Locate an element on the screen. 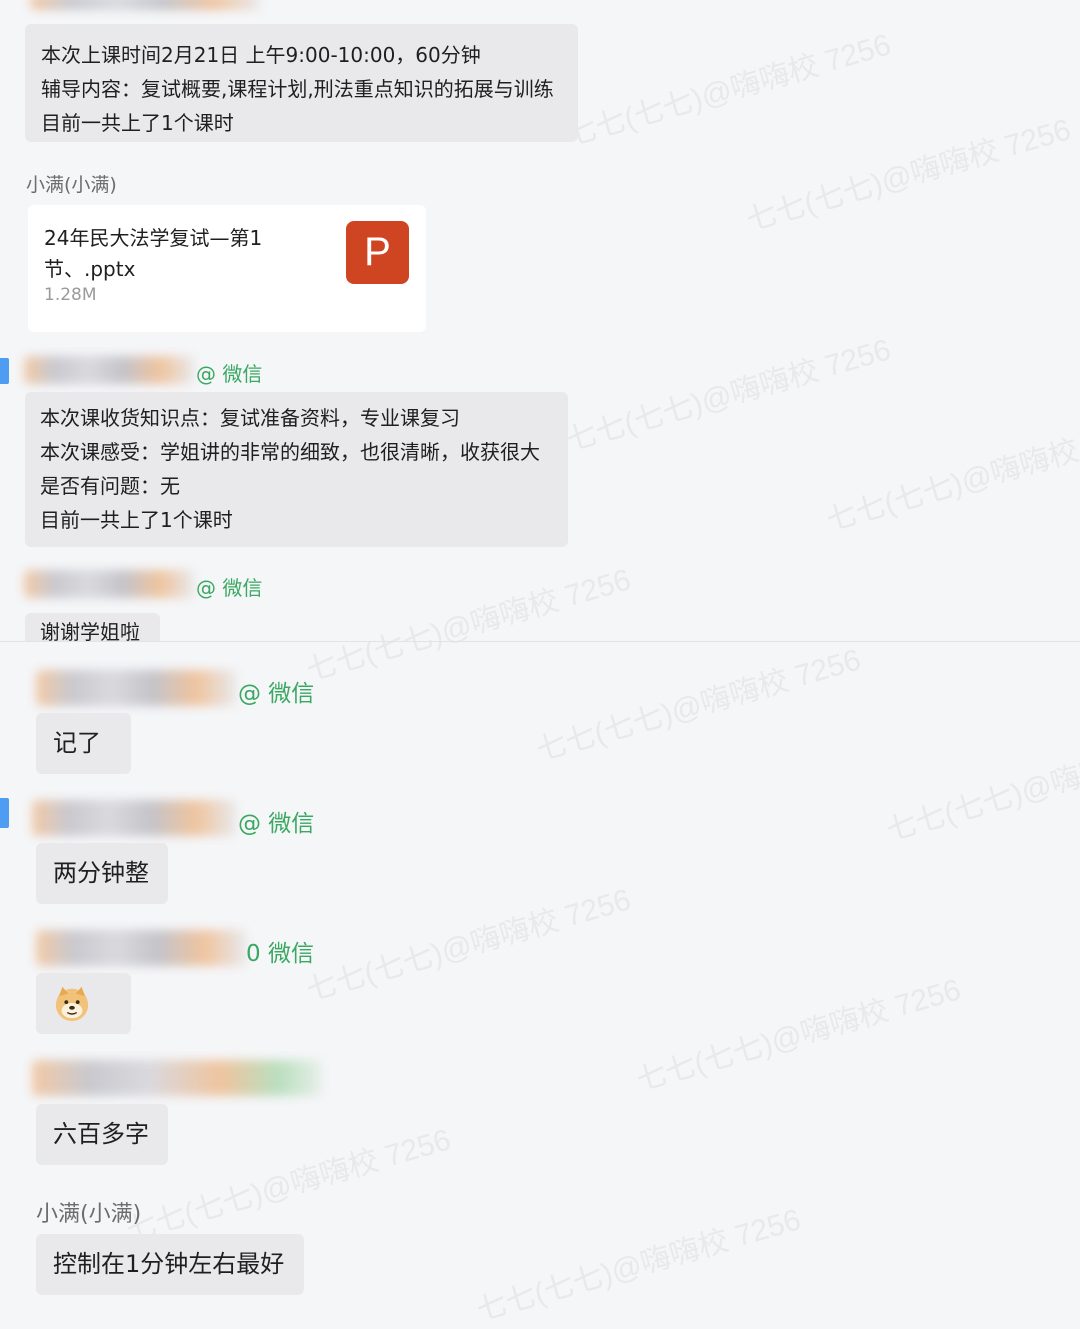 This screenshot has height=1329, width=1080. doge-emoji-icon is located at coordinates (72, 1004).